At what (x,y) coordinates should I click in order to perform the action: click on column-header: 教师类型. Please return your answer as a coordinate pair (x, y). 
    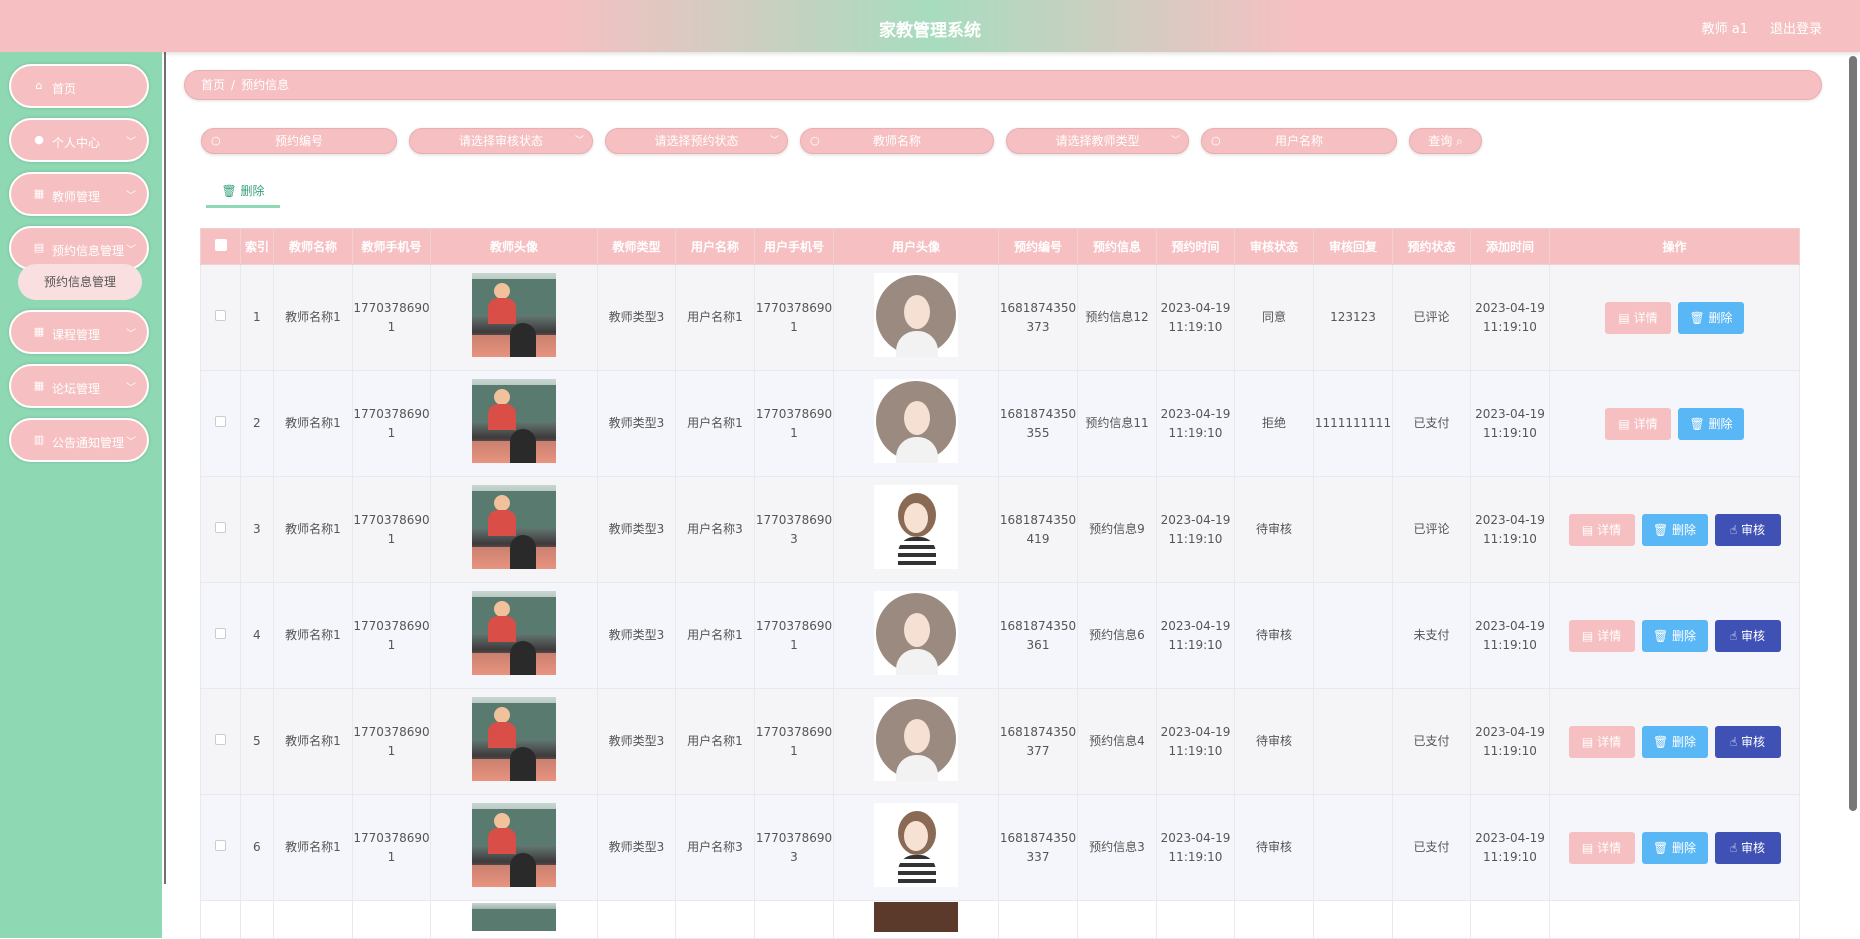
    Looking at the image, I should click on (636, 246).